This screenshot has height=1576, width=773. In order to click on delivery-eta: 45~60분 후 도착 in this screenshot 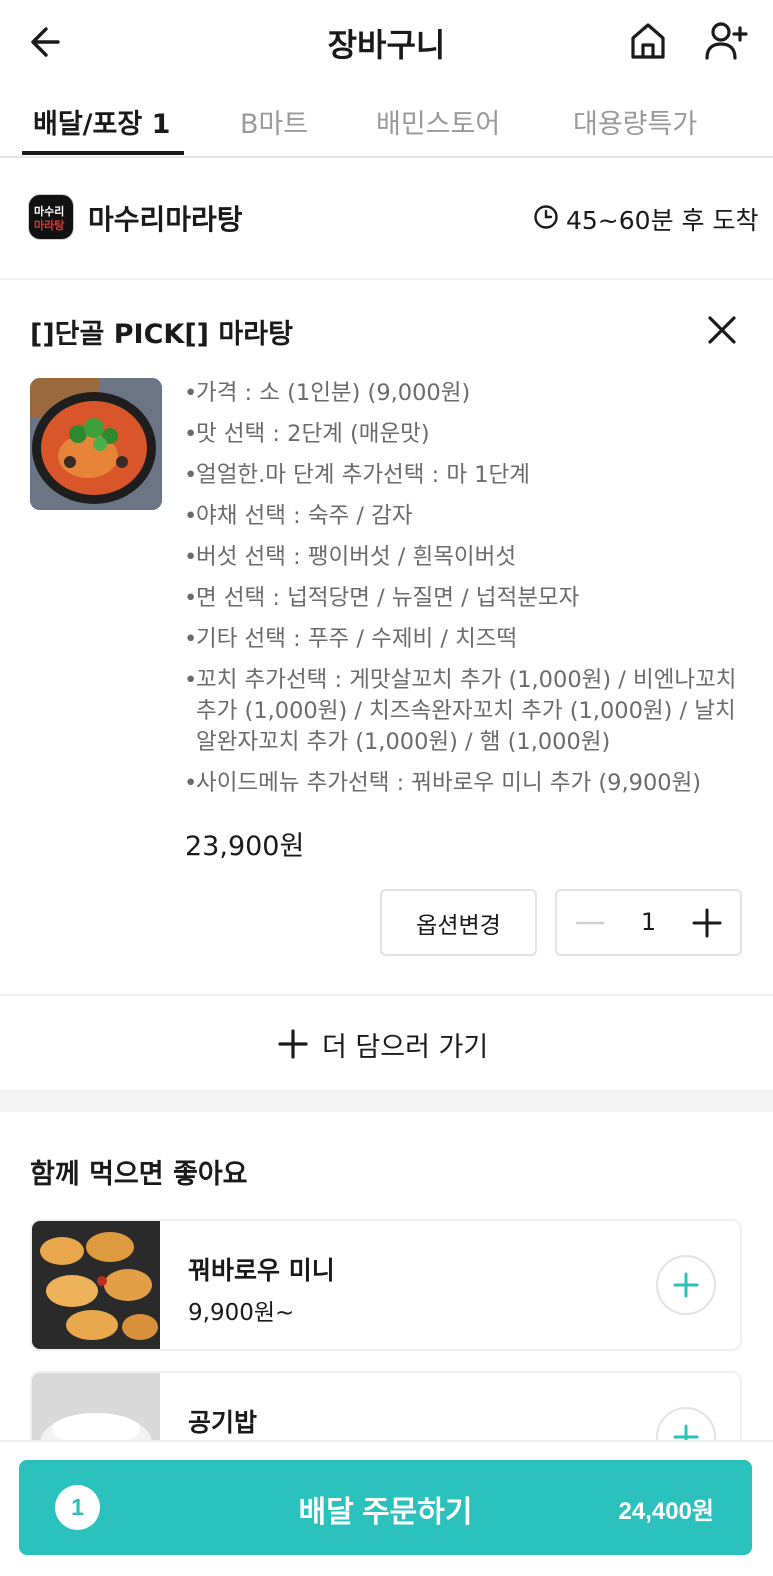, I will do `click(662, 220)`.